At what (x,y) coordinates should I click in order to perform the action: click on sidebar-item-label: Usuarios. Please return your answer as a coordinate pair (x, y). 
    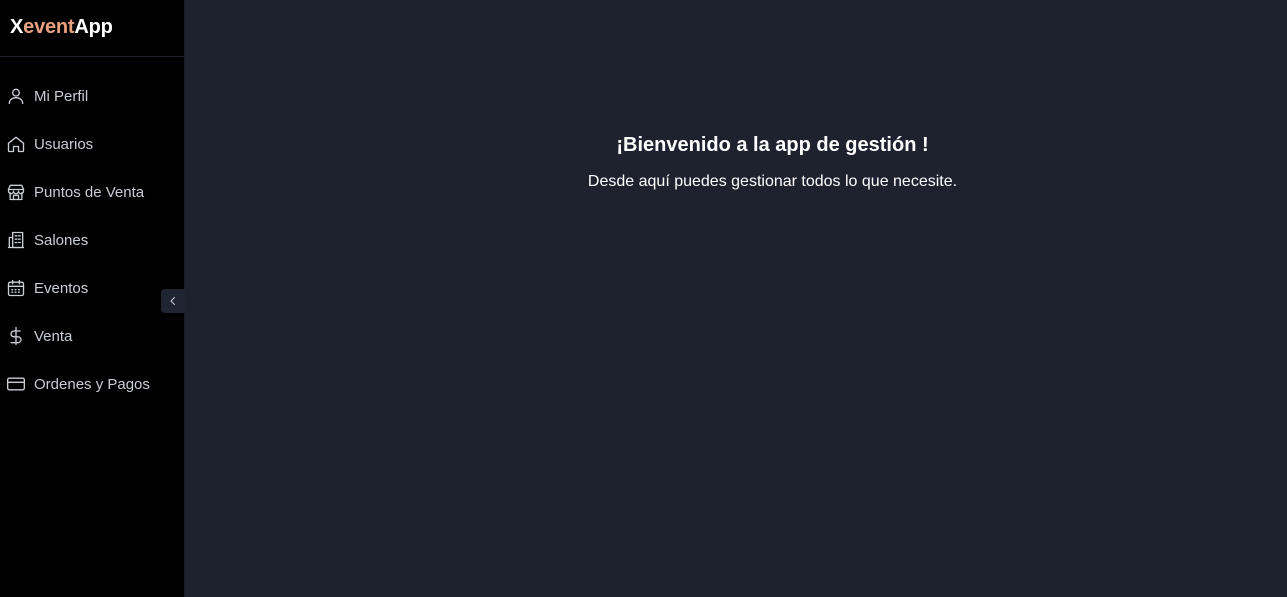
    Looking at the image, I should click on (64, 144).